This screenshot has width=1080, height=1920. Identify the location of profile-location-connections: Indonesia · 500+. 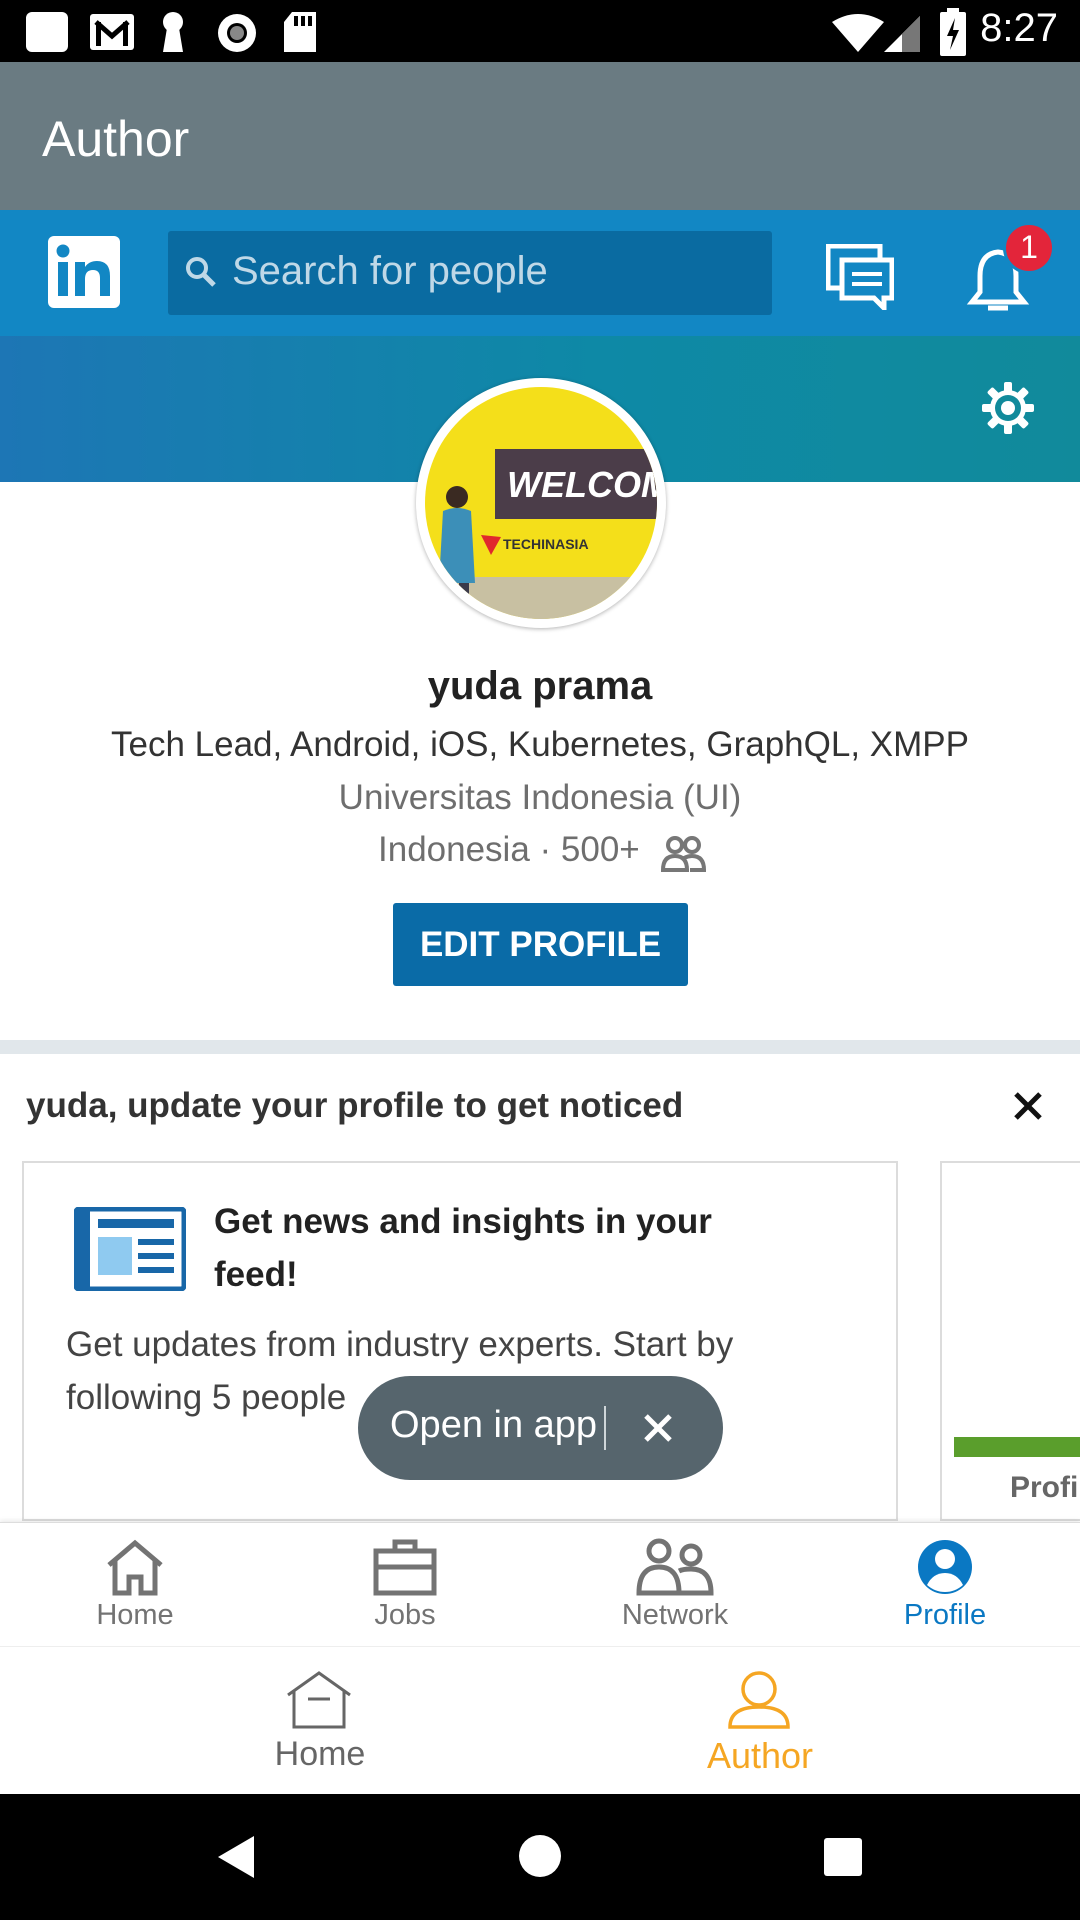
(509, 850).